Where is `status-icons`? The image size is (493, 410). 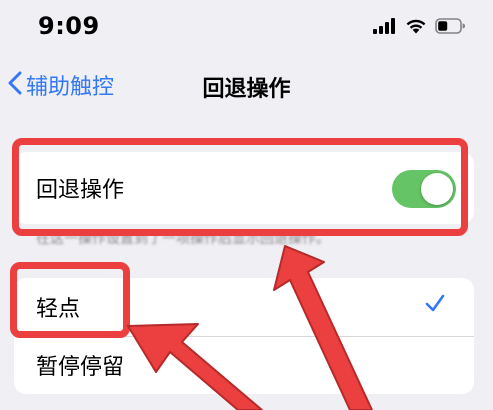 status-icons is located at coordinates (419, 26).